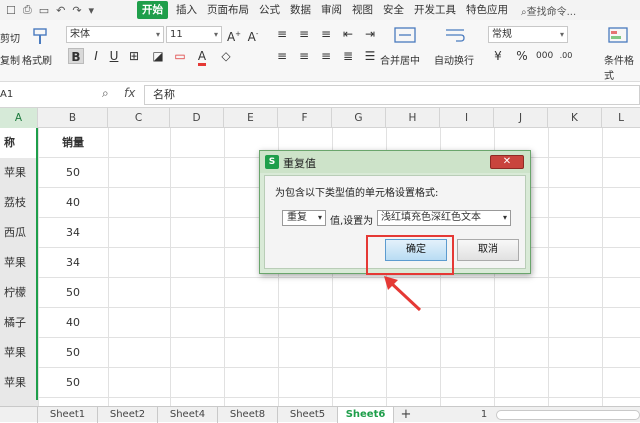 Image resolution: width=640 pixels, height=423 pixels. I want to click on save-icon: ☐, so click(11, 10).